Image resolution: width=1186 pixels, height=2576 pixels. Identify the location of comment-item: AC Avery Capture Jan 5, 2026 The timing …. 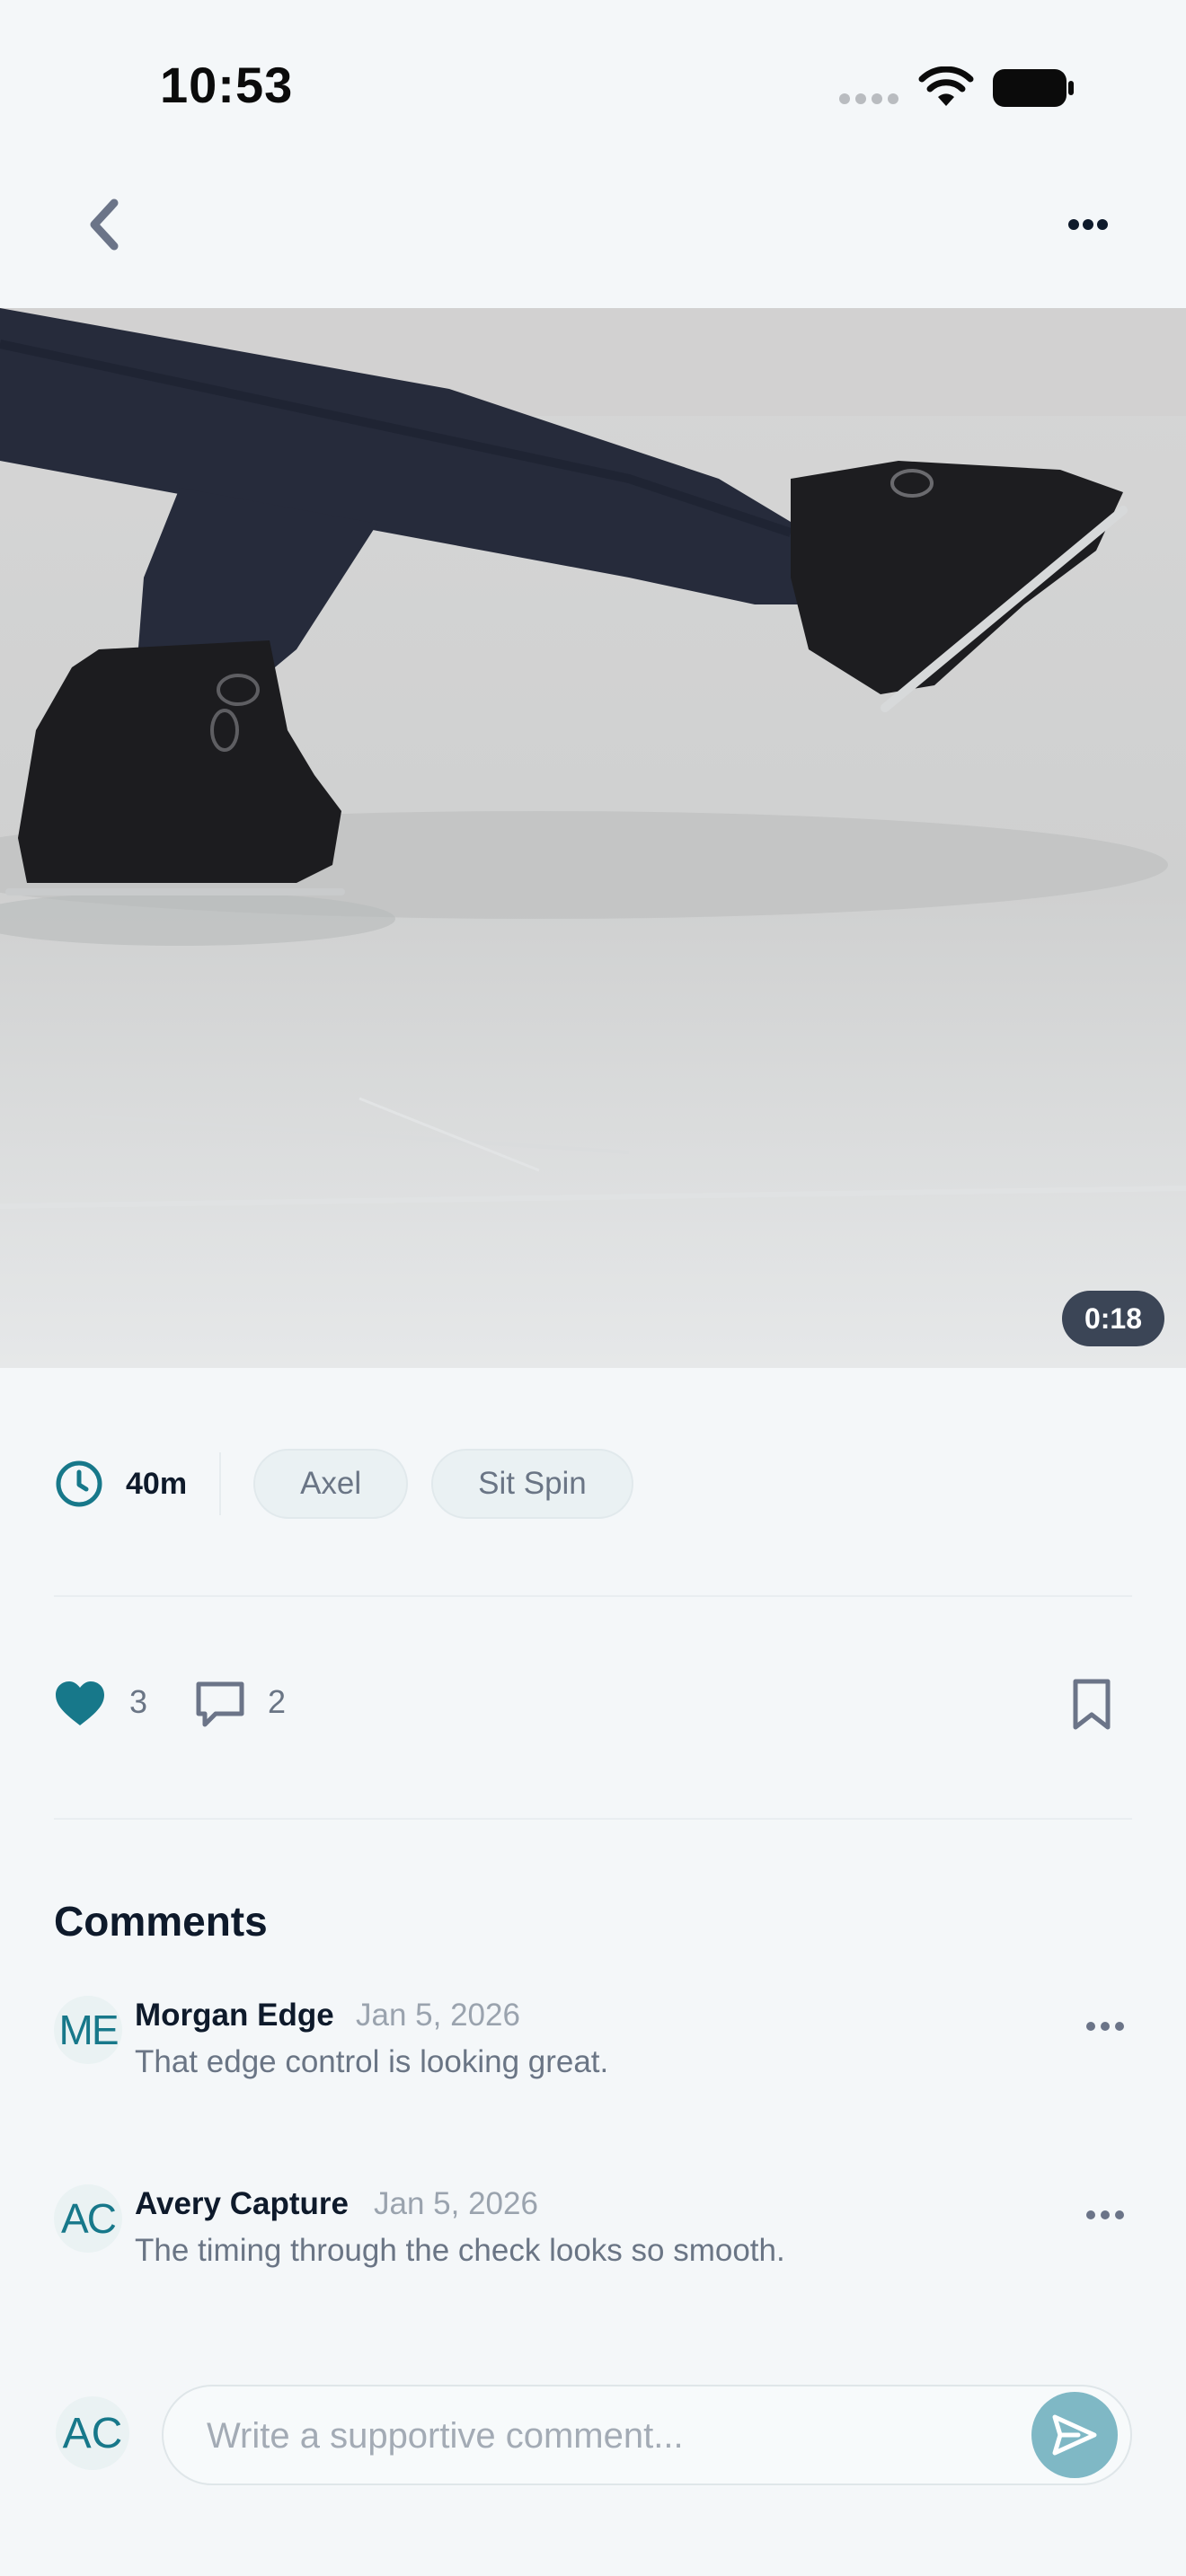
(593, 2238).